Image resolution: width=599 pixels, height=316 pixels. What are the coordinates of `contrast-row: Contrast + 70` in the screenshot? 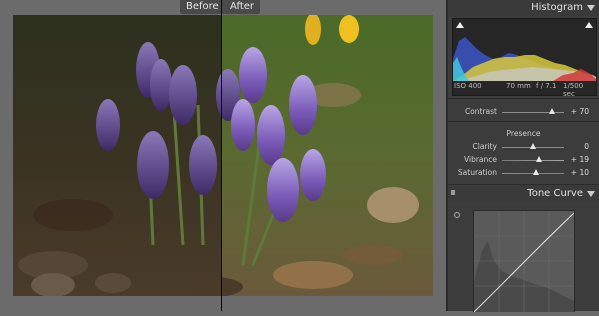 It's located at (523, 112).